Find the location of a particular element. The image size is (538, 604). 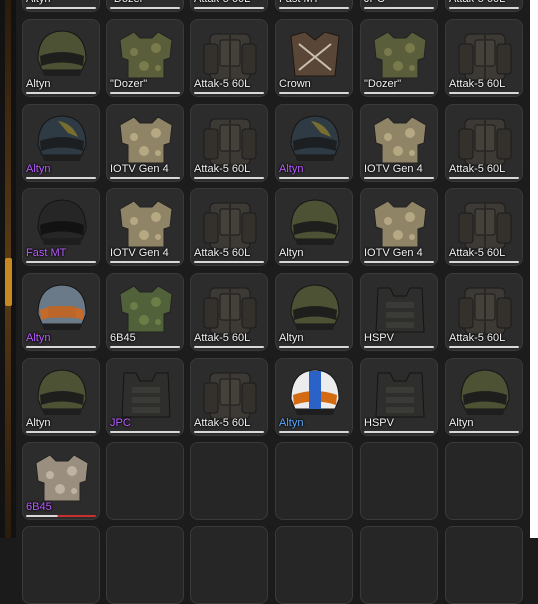

item-name: IOTV Gen 4 is located at coordinates (393, 253).